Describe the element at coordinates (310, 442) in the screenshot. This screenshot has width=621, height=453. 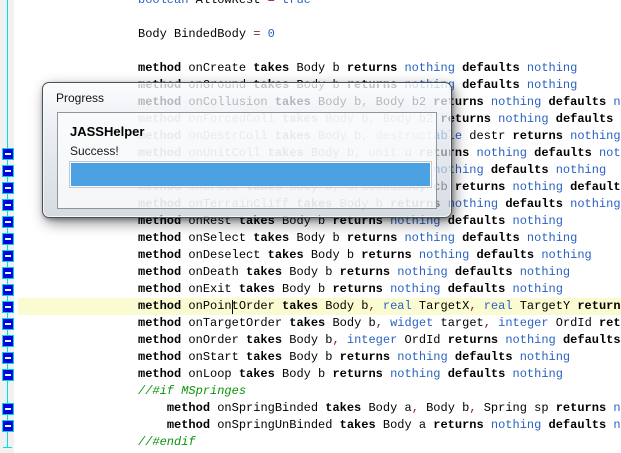
I see `code-line: //#endif` at that location.